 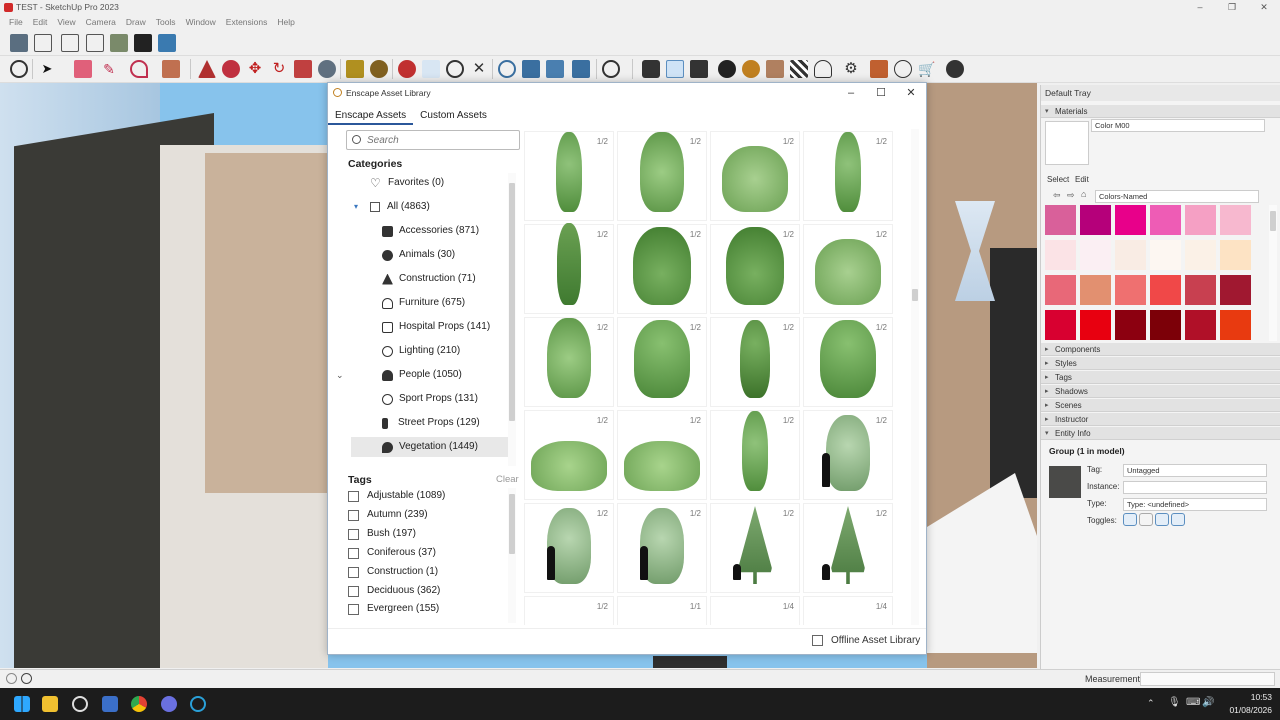 I want to click on materials-header: Materials, so click(x=1160, y=111).